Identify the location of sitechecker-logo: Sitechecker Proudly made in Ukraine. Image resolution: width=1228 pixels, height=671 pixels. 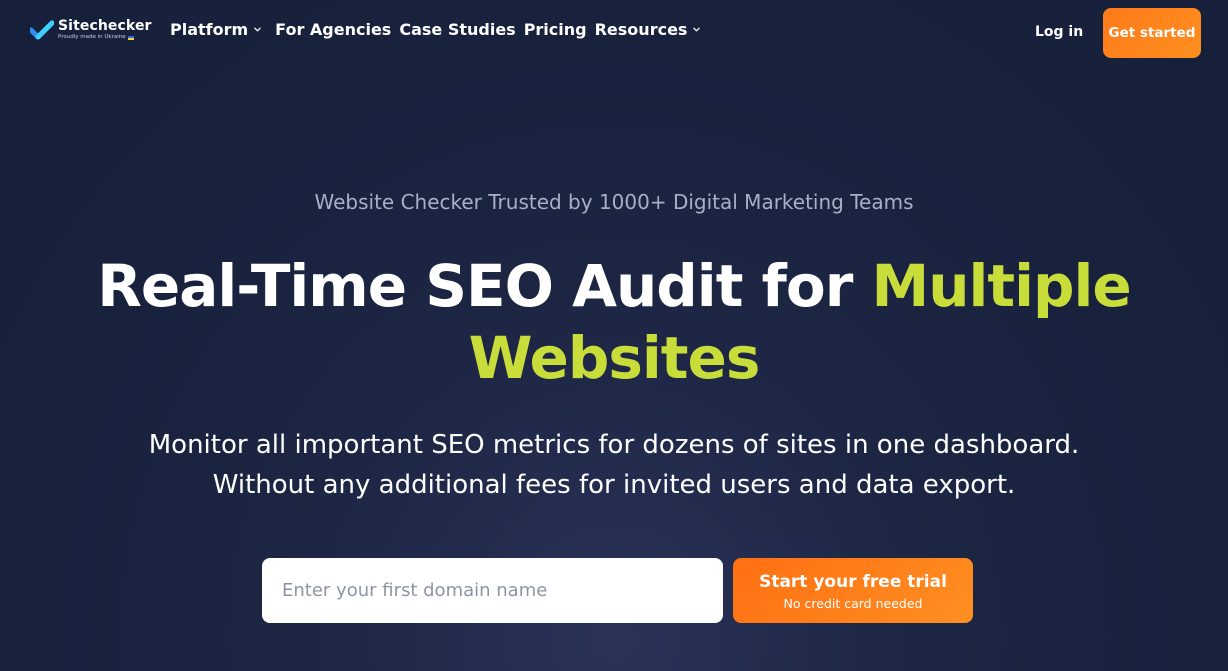
(91, 30).